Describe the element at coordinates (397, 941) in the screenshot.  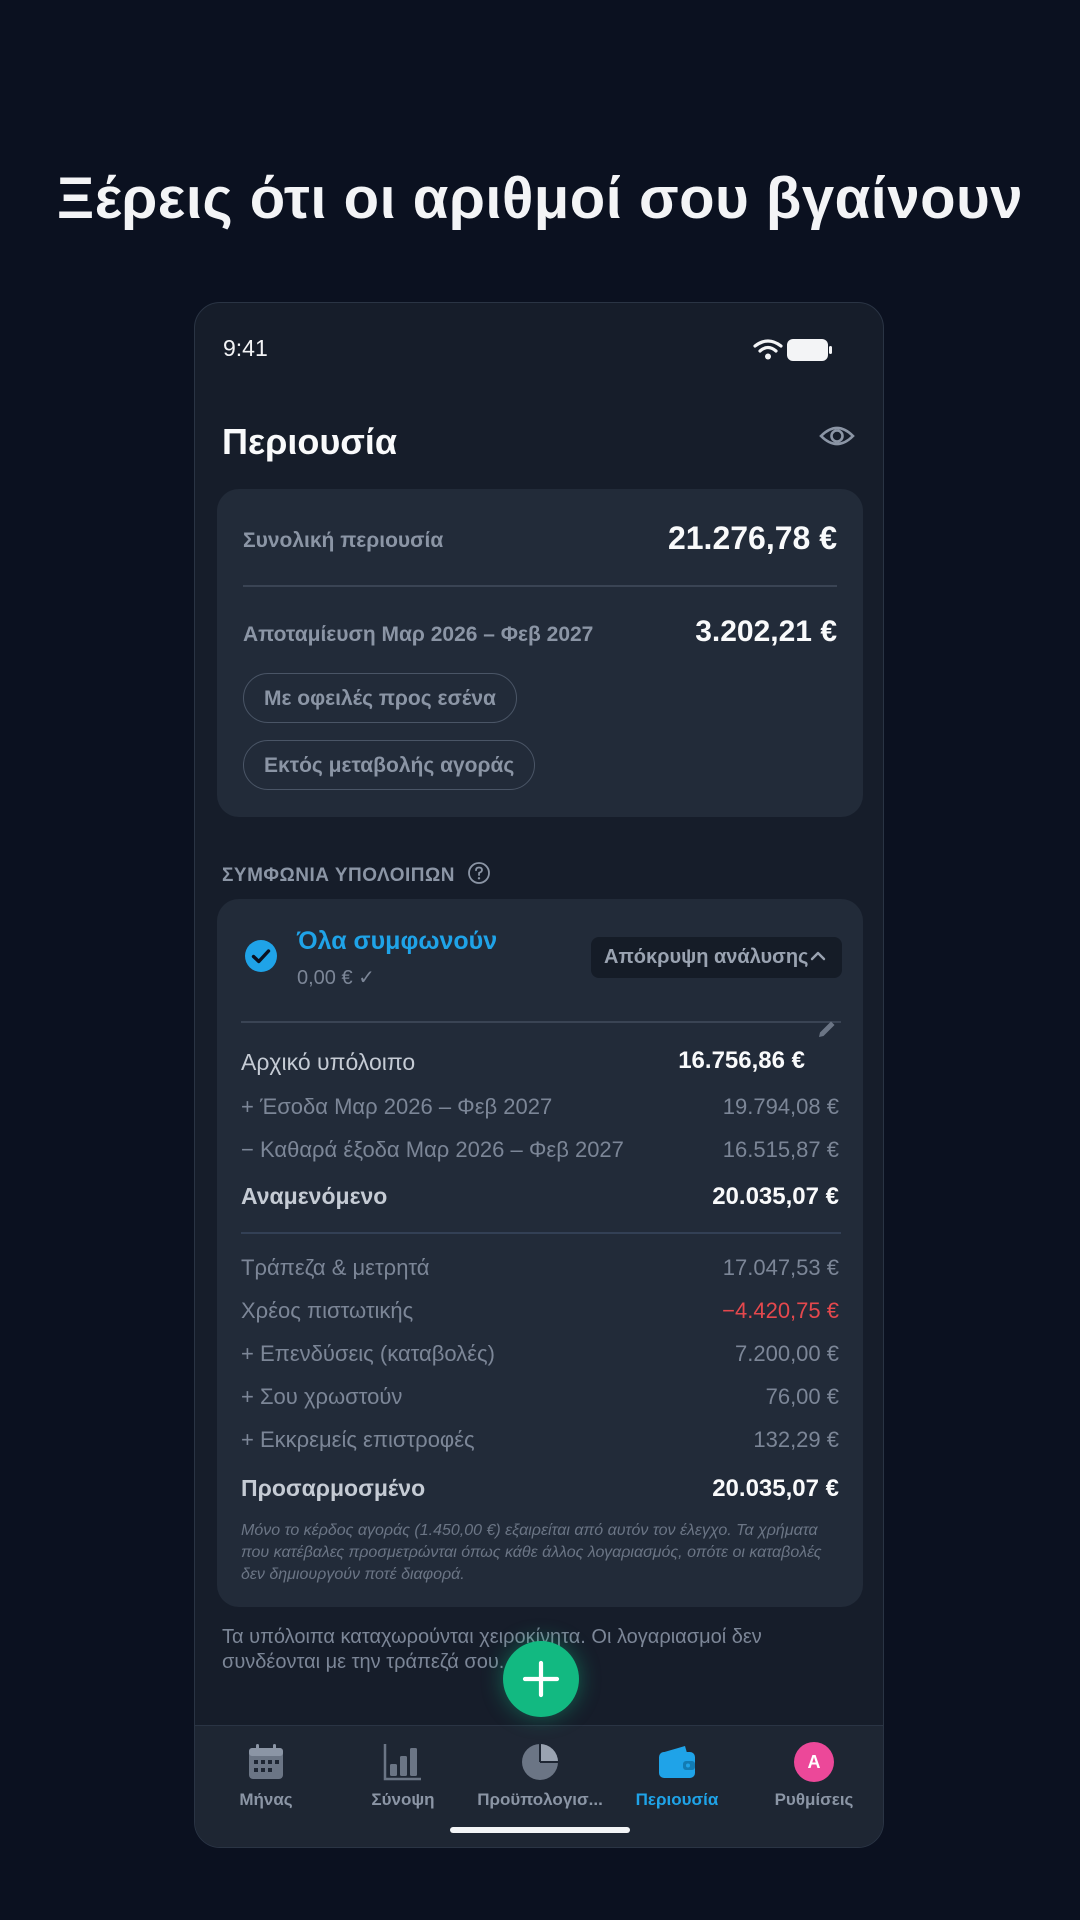
I see `status-title: Όλα συμφωνούν` at that location.